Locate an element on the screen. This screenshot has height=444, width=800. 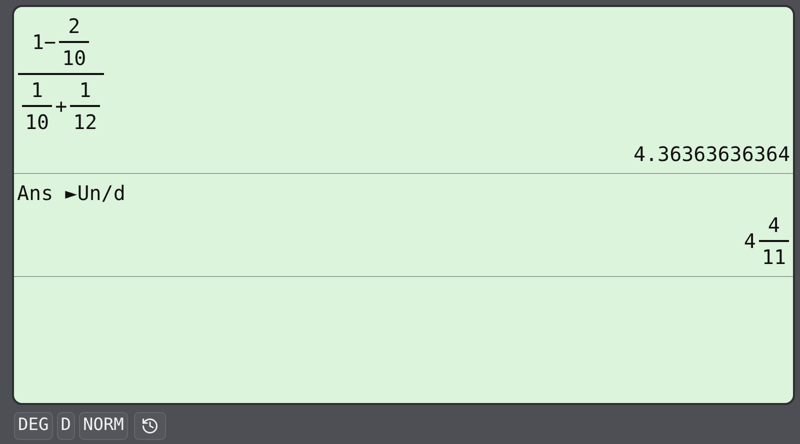
math-text: Ans ►Un/d is located at coordinates (71, 193).